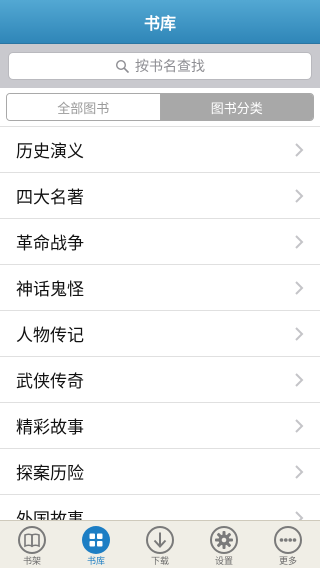  I want to click on segment-categories: 图书分类, so click(236, 107).